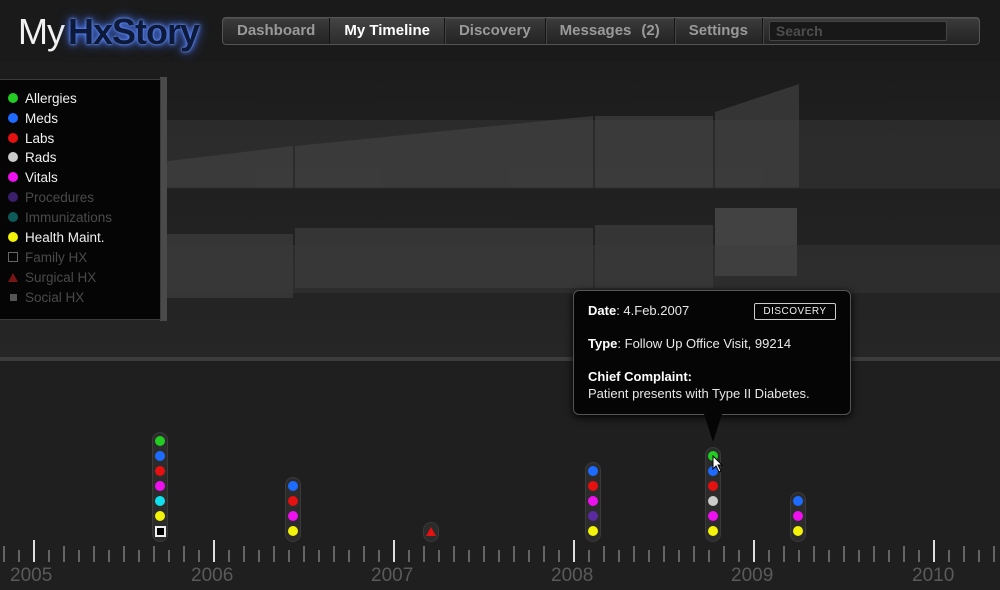 This screenshot has height=590, width=1000. I want to click on vitals-dot-icon, so click(13, 177).